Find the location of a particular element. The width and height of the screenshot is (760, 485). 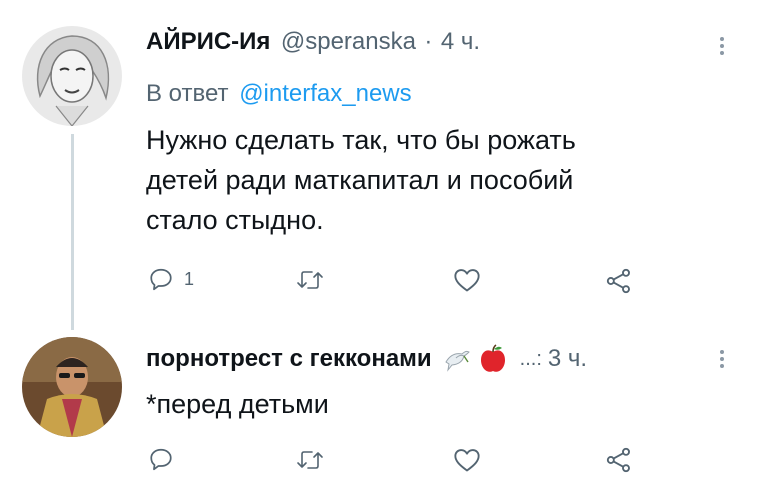

tweet-text-line: *перед детьми is located at coordinates (237, 404).